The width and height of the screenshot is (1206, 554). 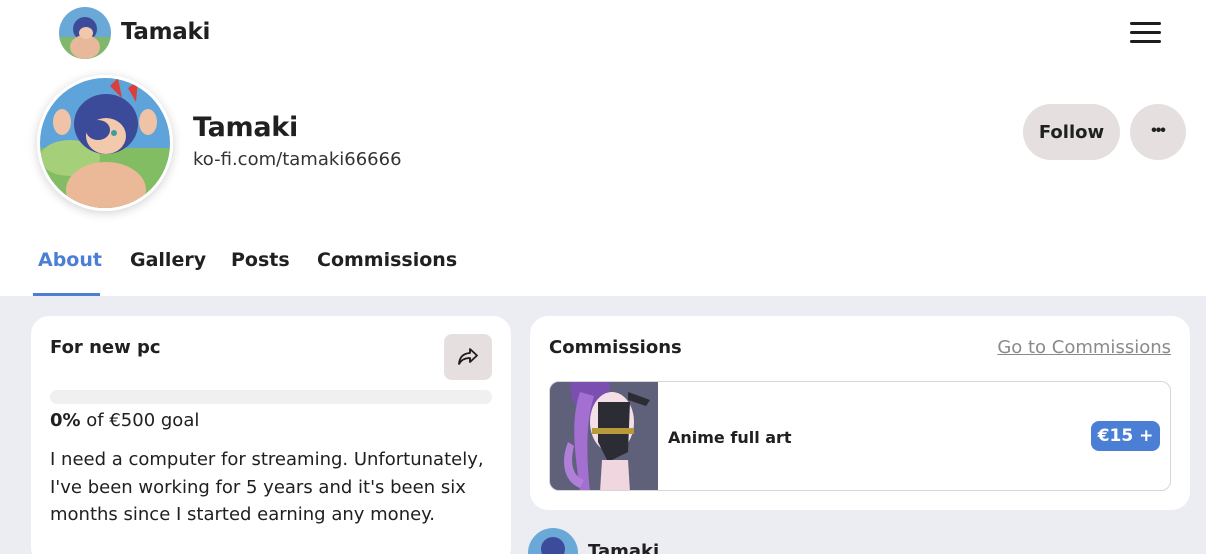 I want to click on commission-item: Anime full art €15 +, so click(x=860, y=436).